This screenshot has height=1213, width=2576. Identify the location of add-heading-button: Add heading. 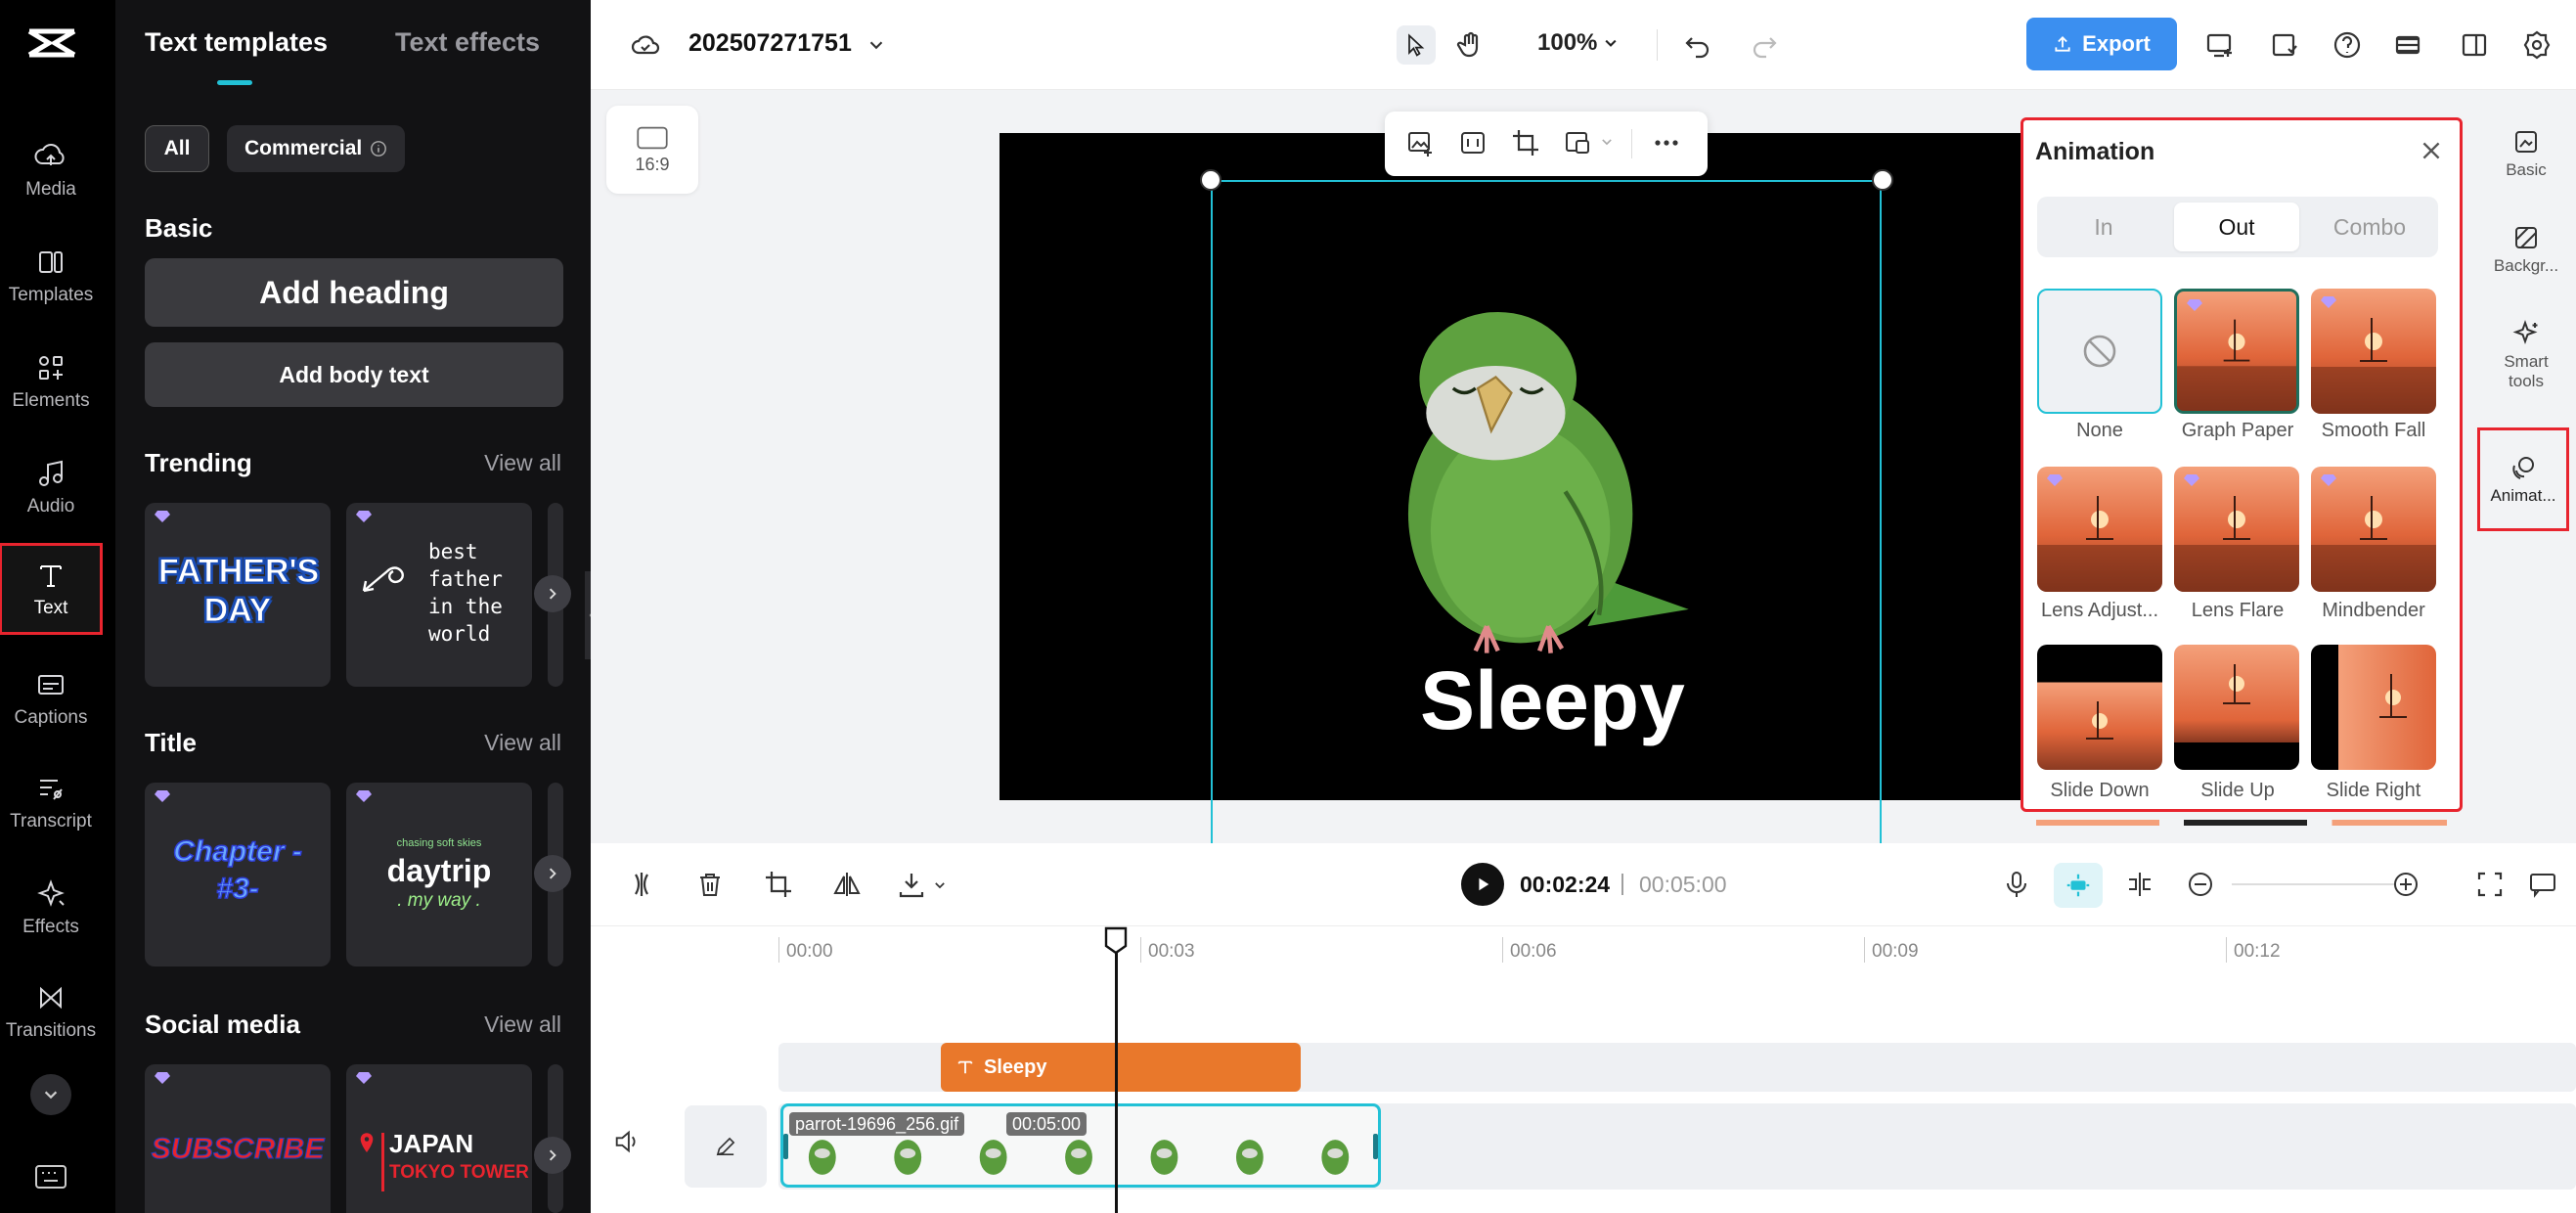
(354, 292).